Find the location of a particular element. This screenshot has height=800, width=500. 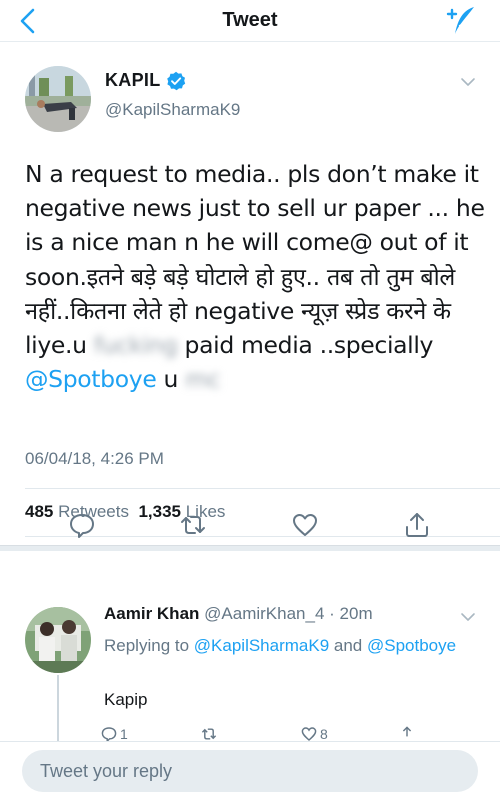

reply-composer is located at coordinates (250, 770).